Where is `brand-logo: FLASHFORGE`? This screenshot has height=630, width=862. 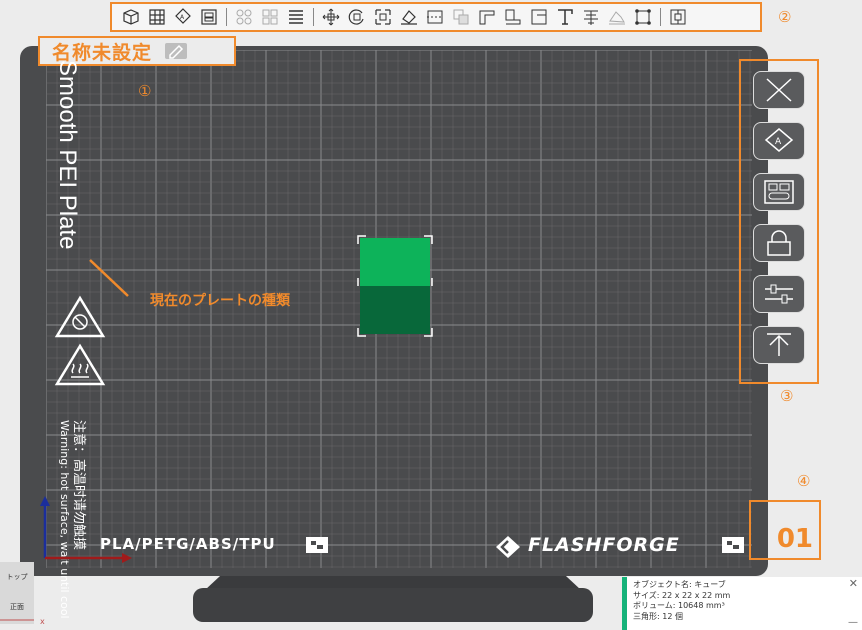 brand-logo: FLASHFORGE is located at coordinates (604, 545).